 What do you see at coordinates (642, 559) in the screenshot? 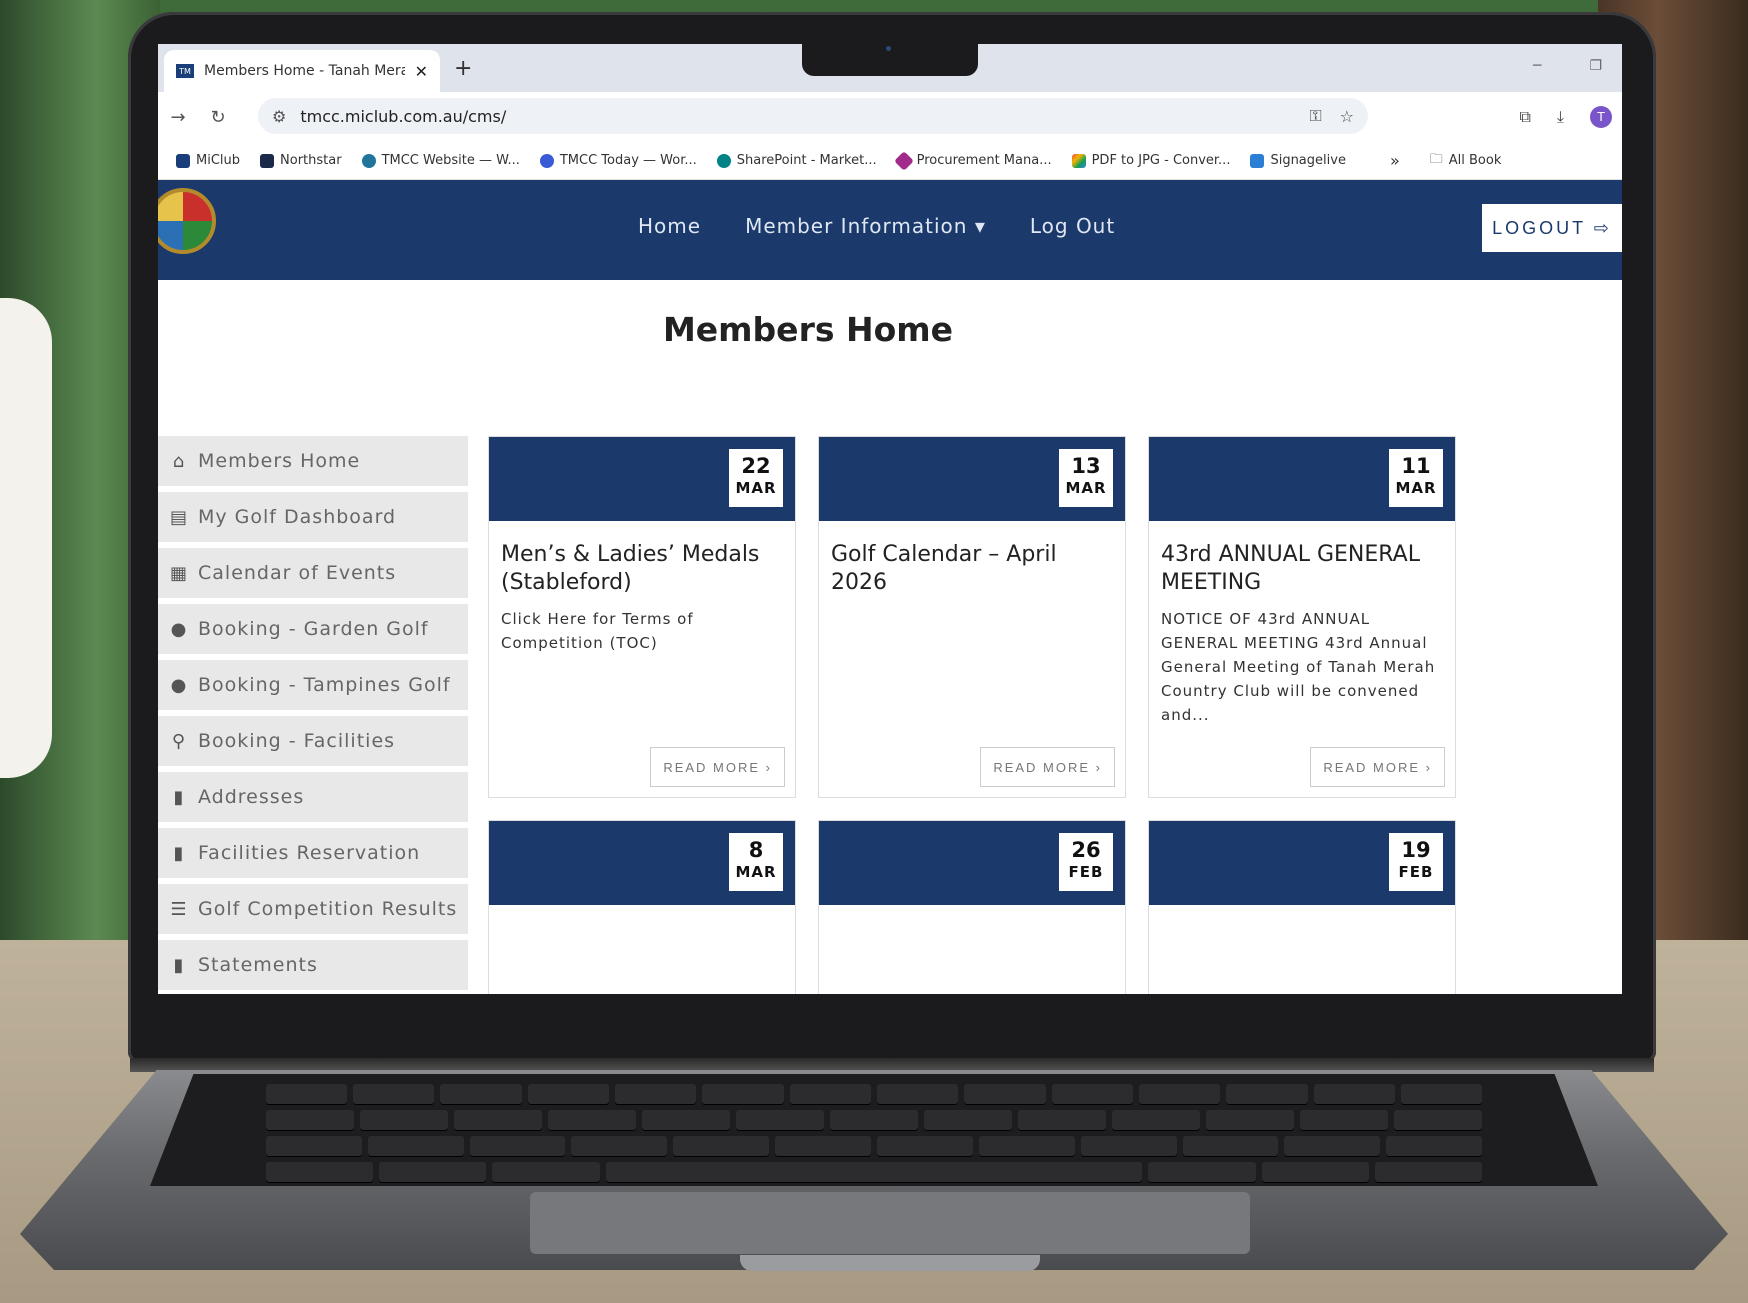
I see `card-title: Men’s & Ladies’ Medals (Stableford)` at bounding box center [642, 559].